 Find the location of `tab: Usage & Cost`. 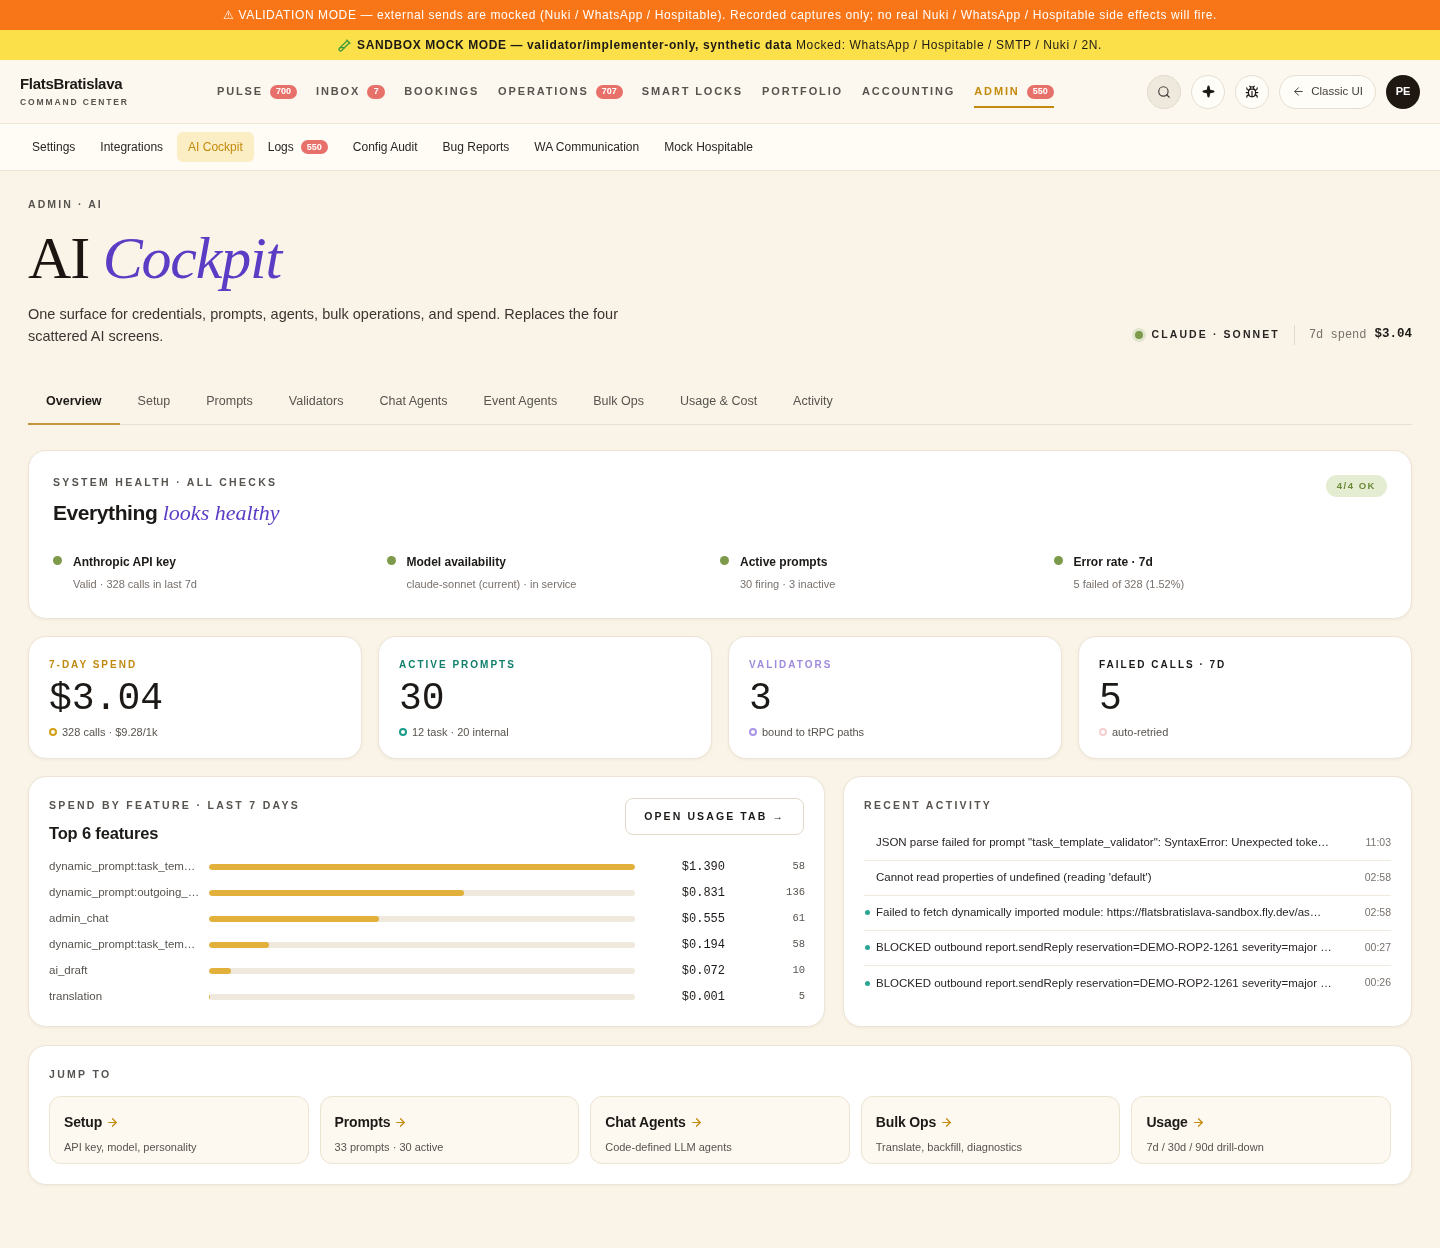

tab: Usage & Cost is located at coordinates (719, 402).